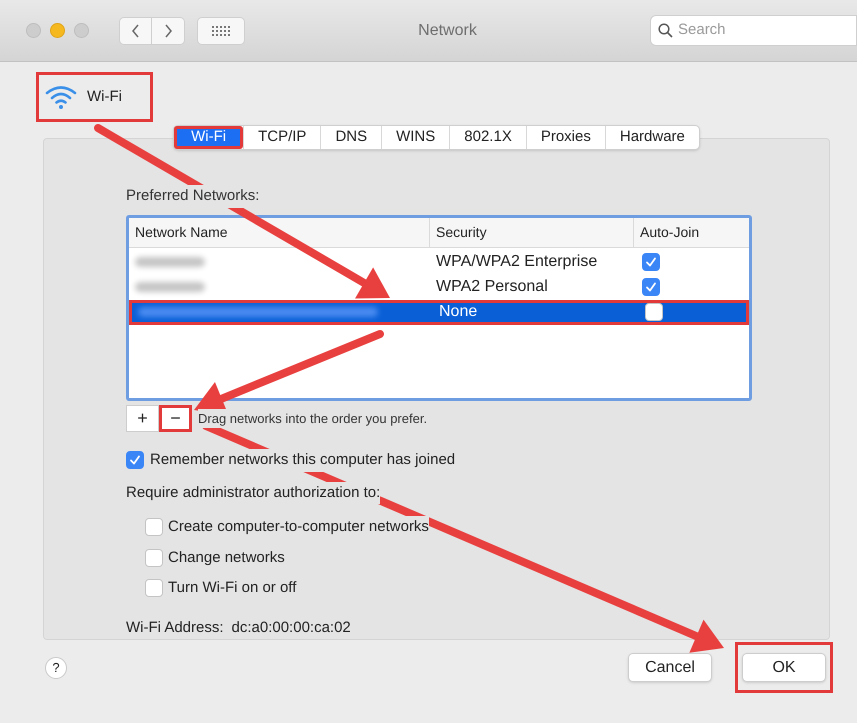  What do you see at coordinates (279, 232) in the screenshot?
I see `column-header: Network Name` at bounding box center [279, 232].